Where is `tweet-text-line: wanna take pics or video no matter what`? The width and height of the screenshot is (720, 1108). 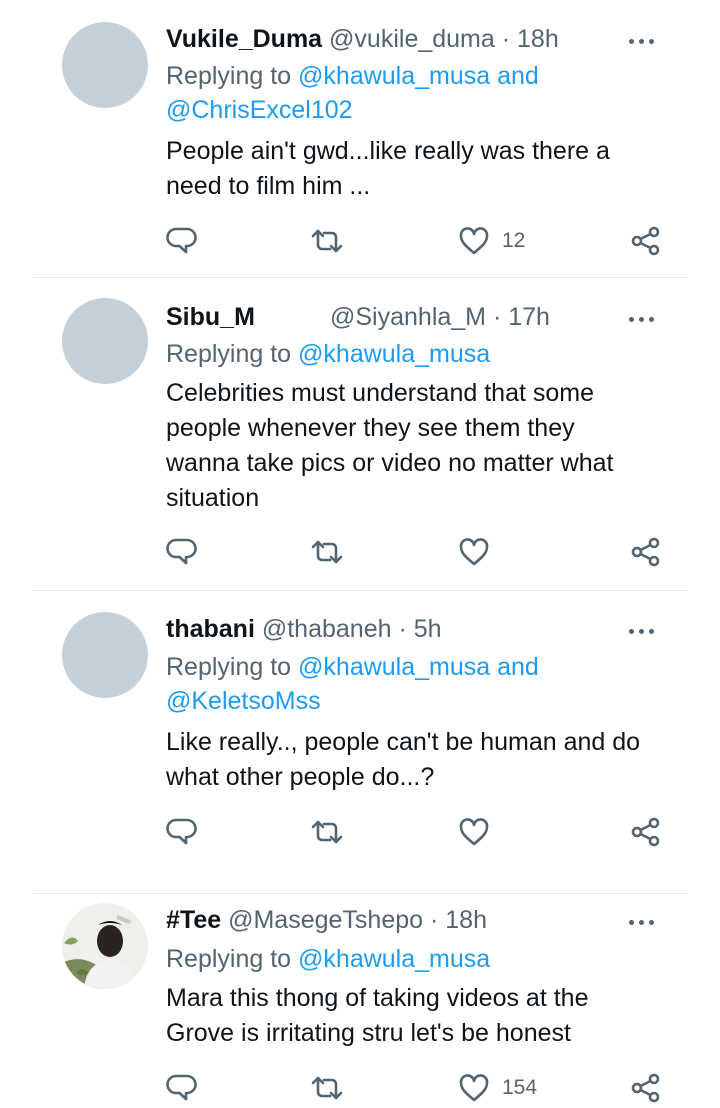 tweet-text-line: wanna take pics or video no matter what is located at coordinates (390, 463).